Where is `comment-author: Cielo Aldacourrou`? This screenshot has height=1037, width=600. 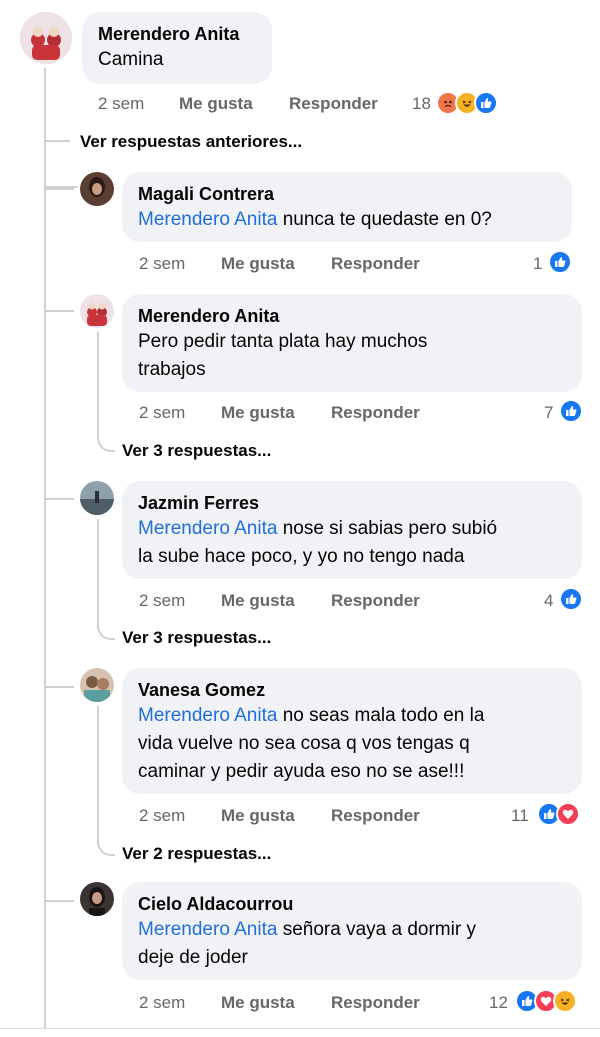 comment-author: Cielo Aldacourrou is located at coordinates (352, 904).